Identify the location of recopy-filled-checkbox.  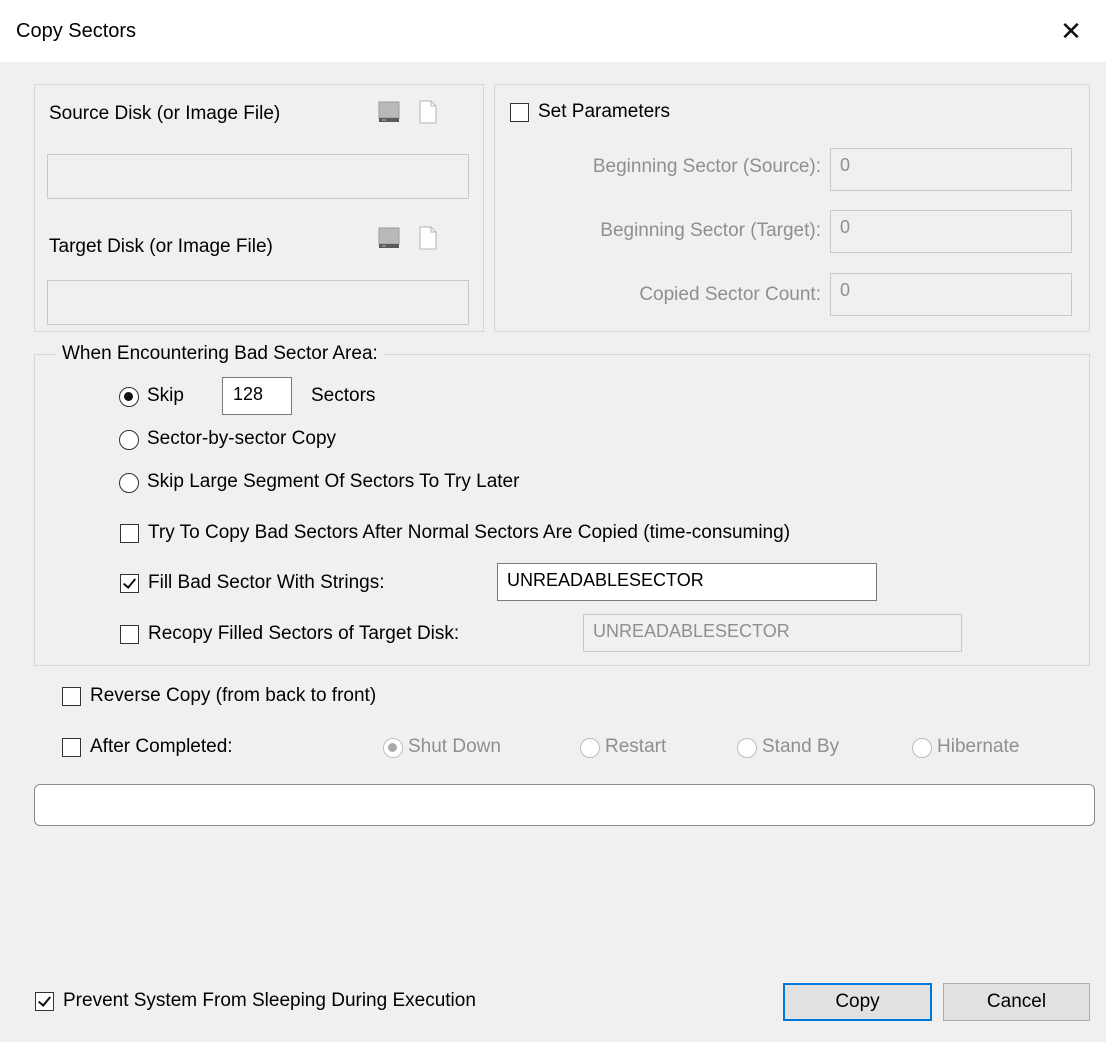
(129, 634).